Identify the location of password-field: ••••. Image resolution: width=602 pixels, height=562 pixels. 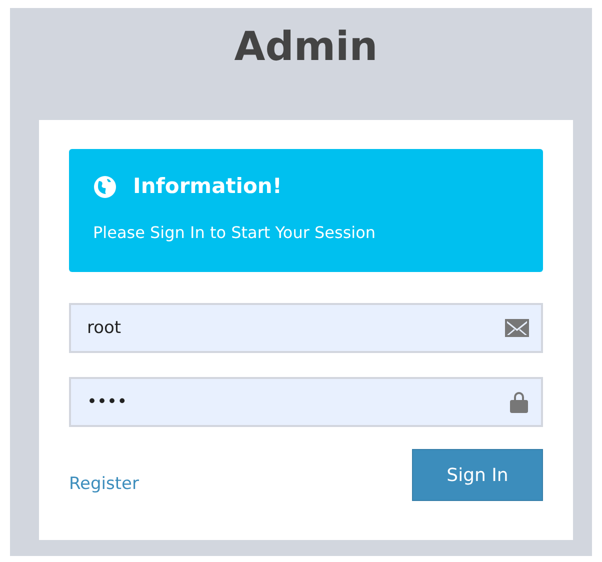
(306, 402).